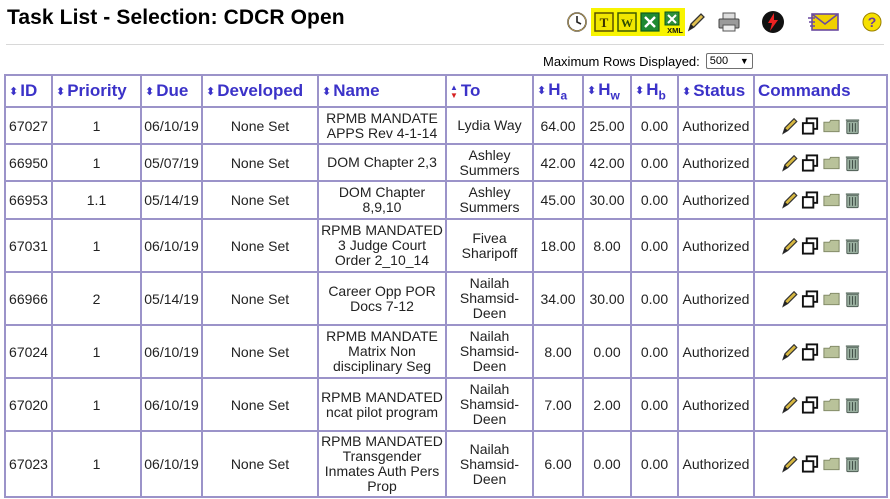 The image size is (890, 499). What do you see at coordinates (382, 207) in the screenshot?
I see `cell-name-link-line: 8,9,10` at bounding box center [382, 207].